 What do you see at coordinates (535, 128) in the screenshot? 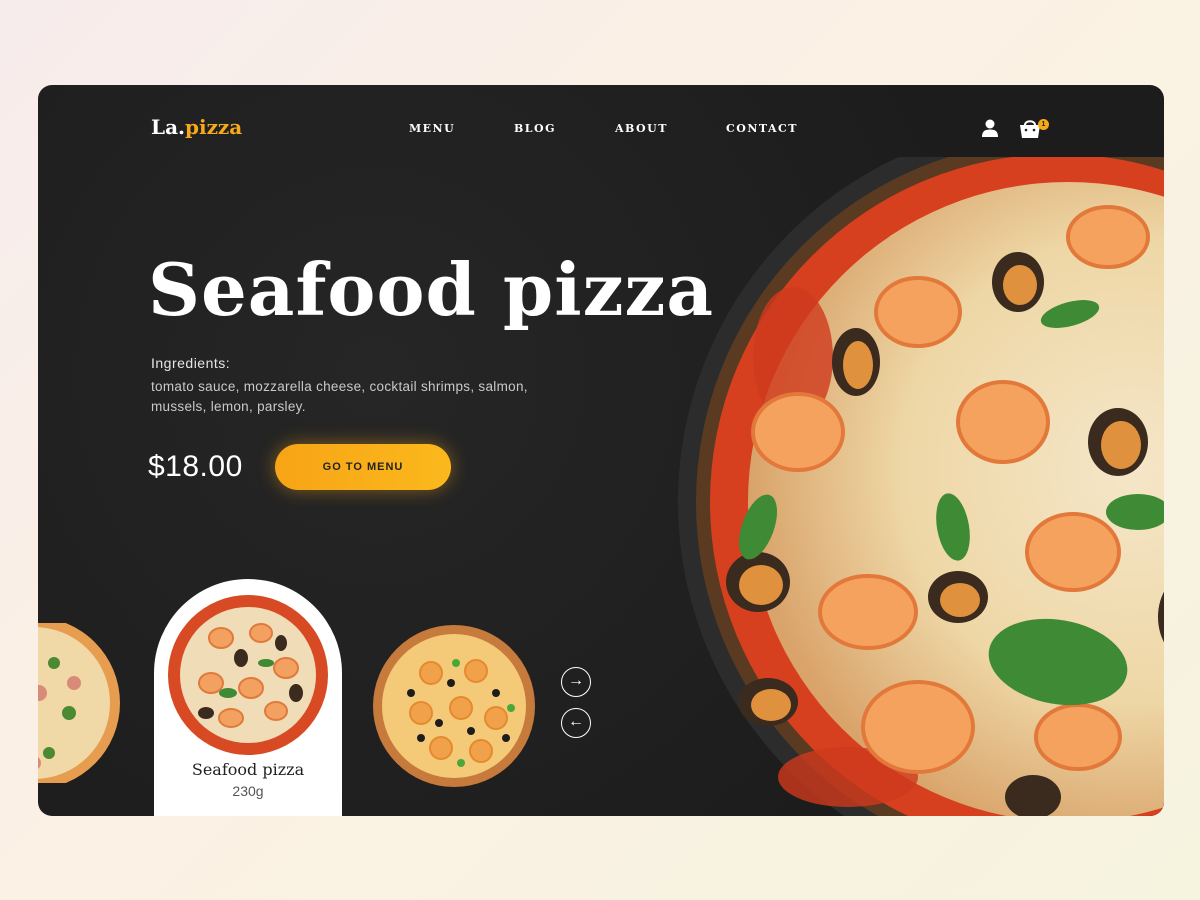
I see `nav-item-blog: BLOG` at bounding box center [535, 128].